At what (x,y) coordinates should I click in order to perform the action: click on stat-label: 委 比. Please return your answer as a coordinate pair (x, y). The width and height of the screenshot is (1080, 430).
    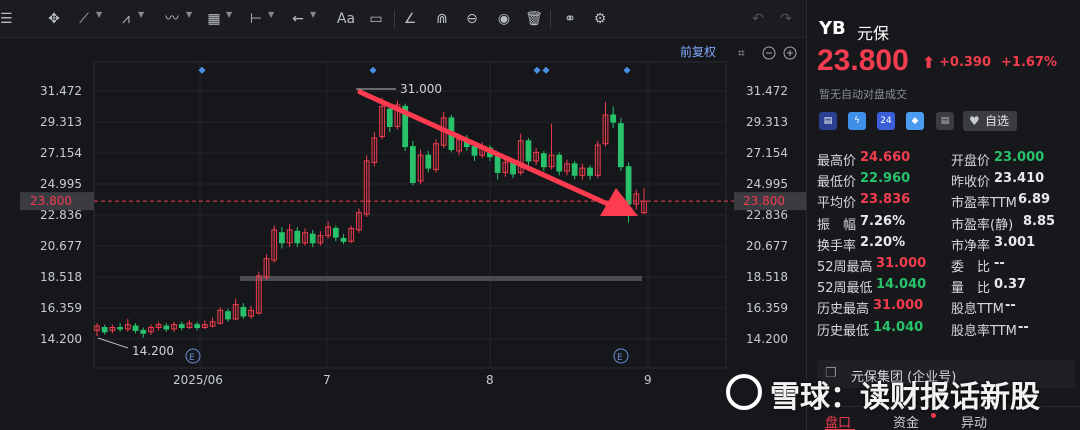
    Looking at the image, I should click on (971, 267).